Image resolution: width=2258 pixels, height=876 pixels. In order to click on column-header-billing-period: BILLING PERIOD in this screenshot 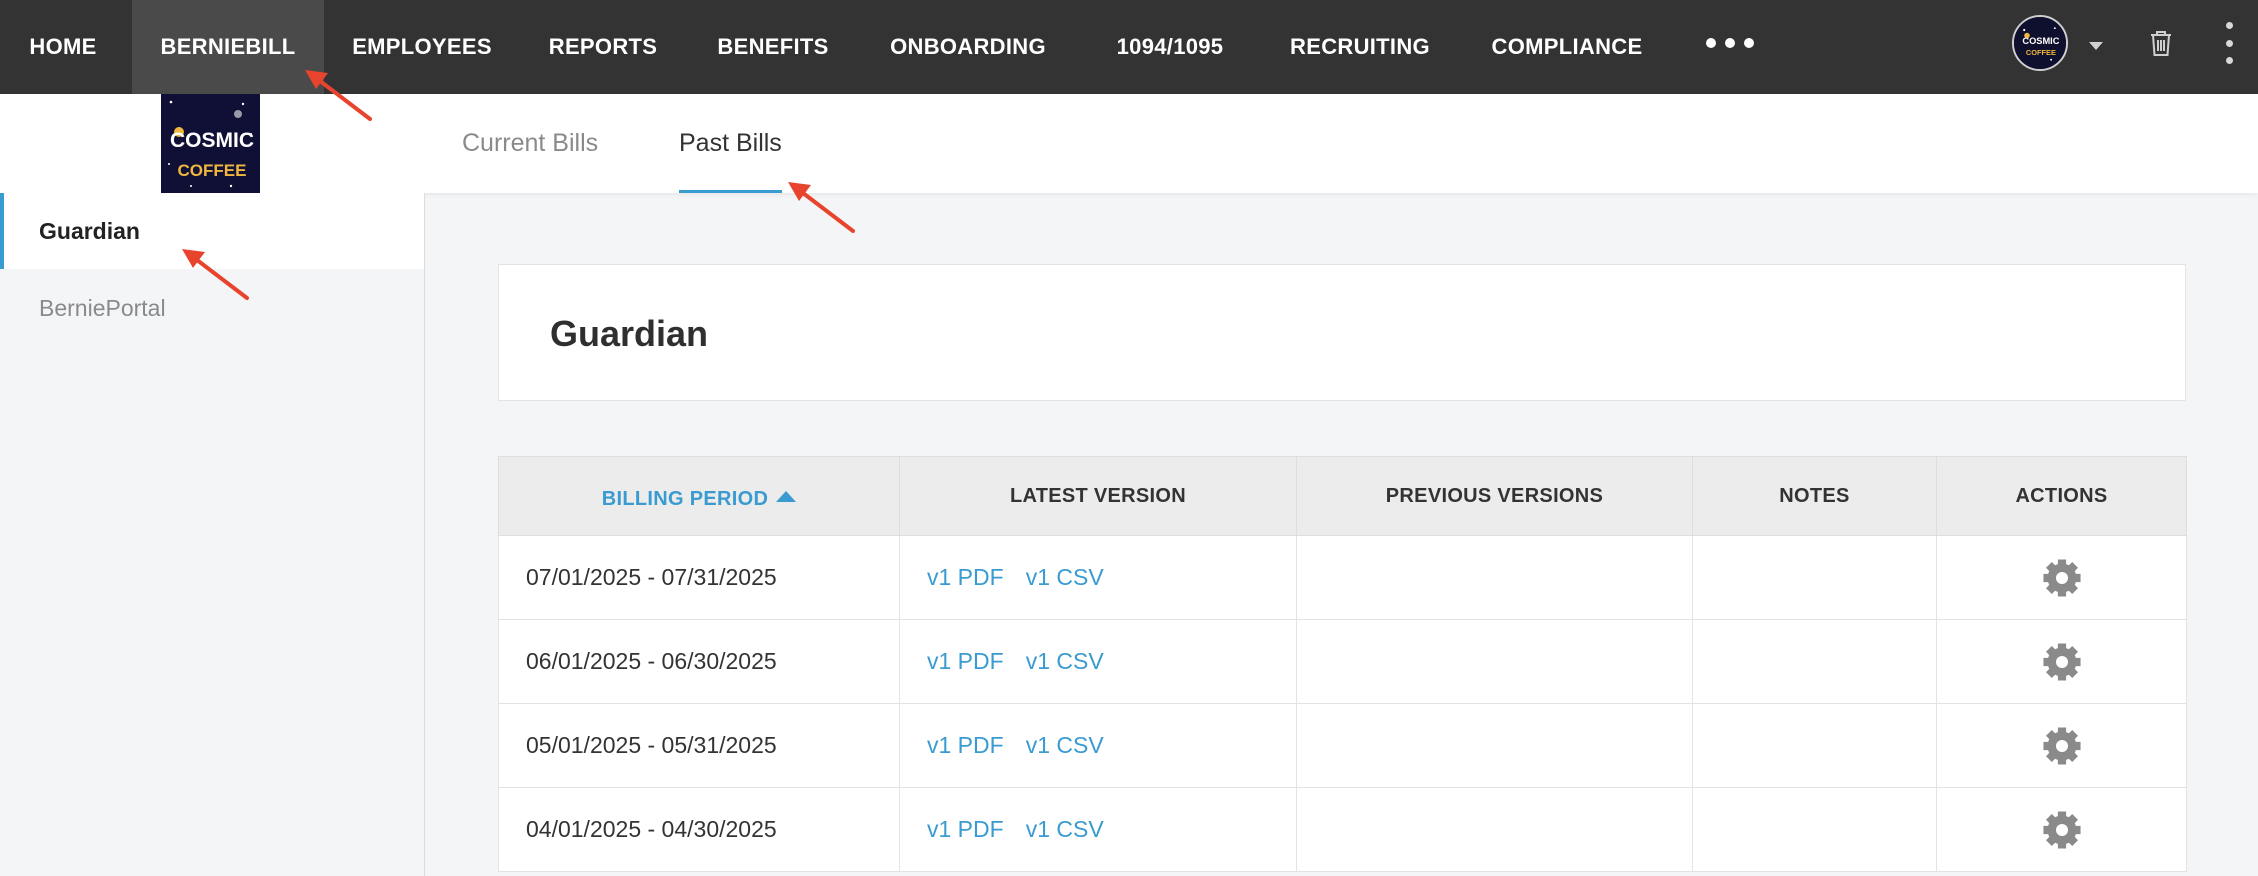, I will do `click(699, 496)`.